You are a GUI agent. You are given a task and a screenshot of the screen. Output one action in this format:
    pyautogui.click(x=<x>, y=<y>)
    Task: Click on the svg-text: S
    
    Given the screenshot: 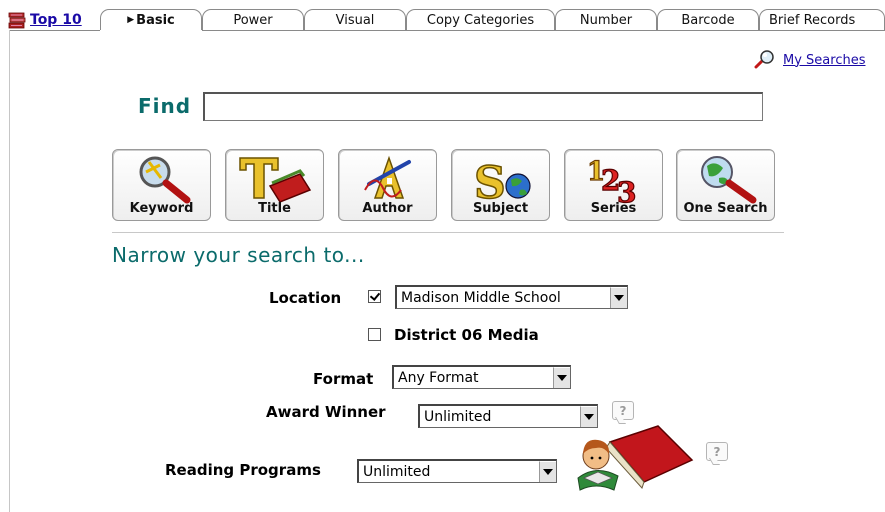 What is the action you would take?
    pyautogui.click(x=490, y=182)
    